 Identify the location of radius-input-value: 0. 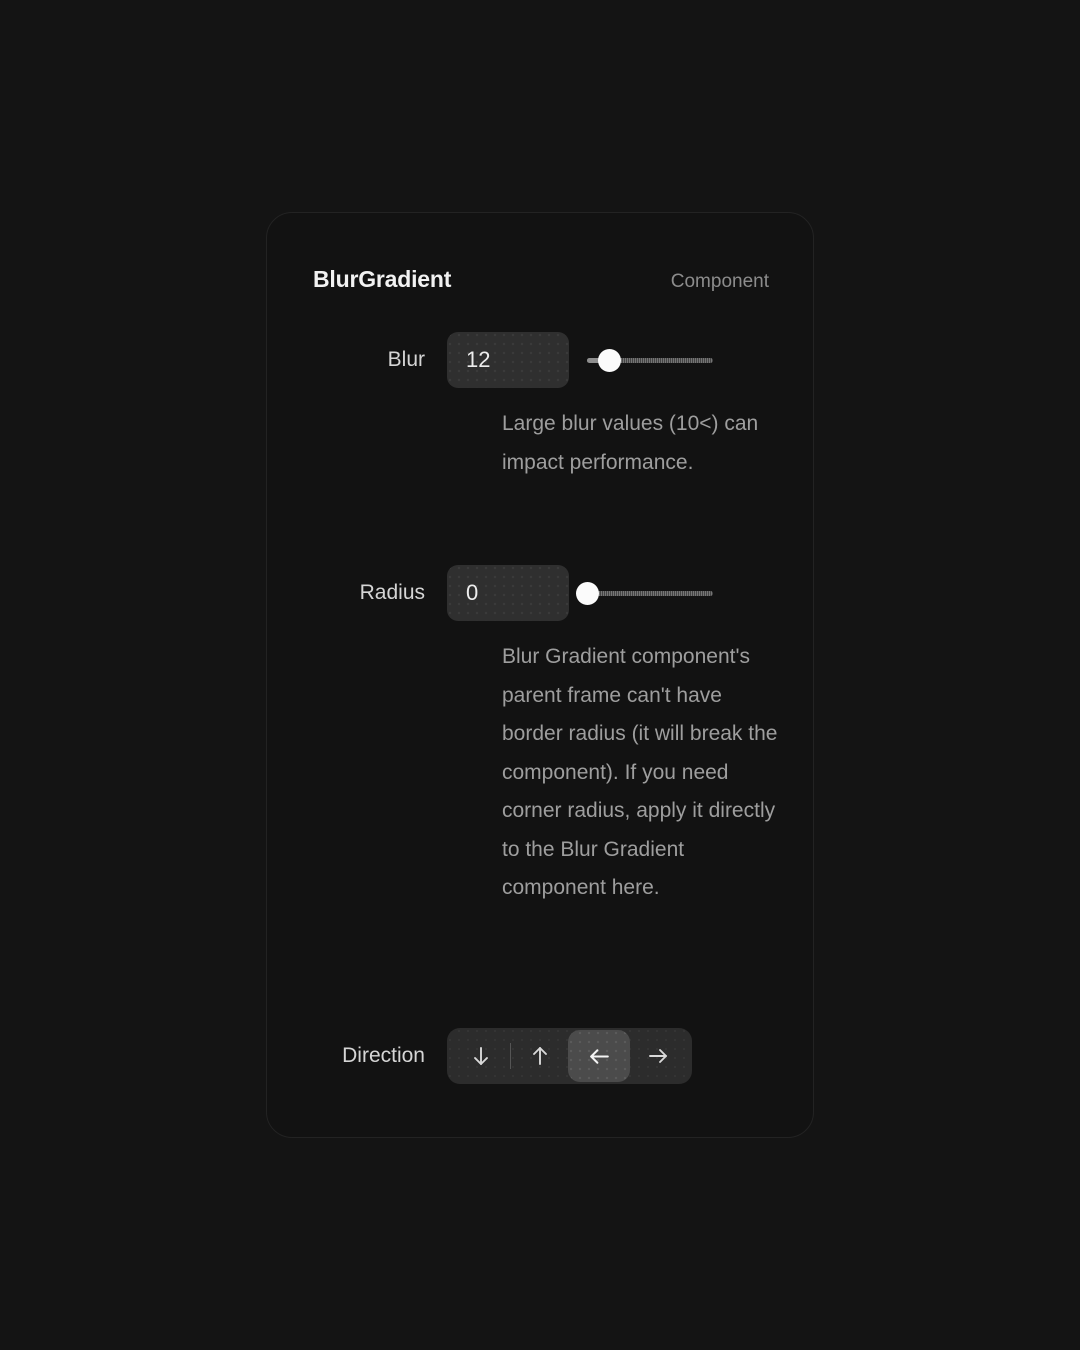
(472, 592).